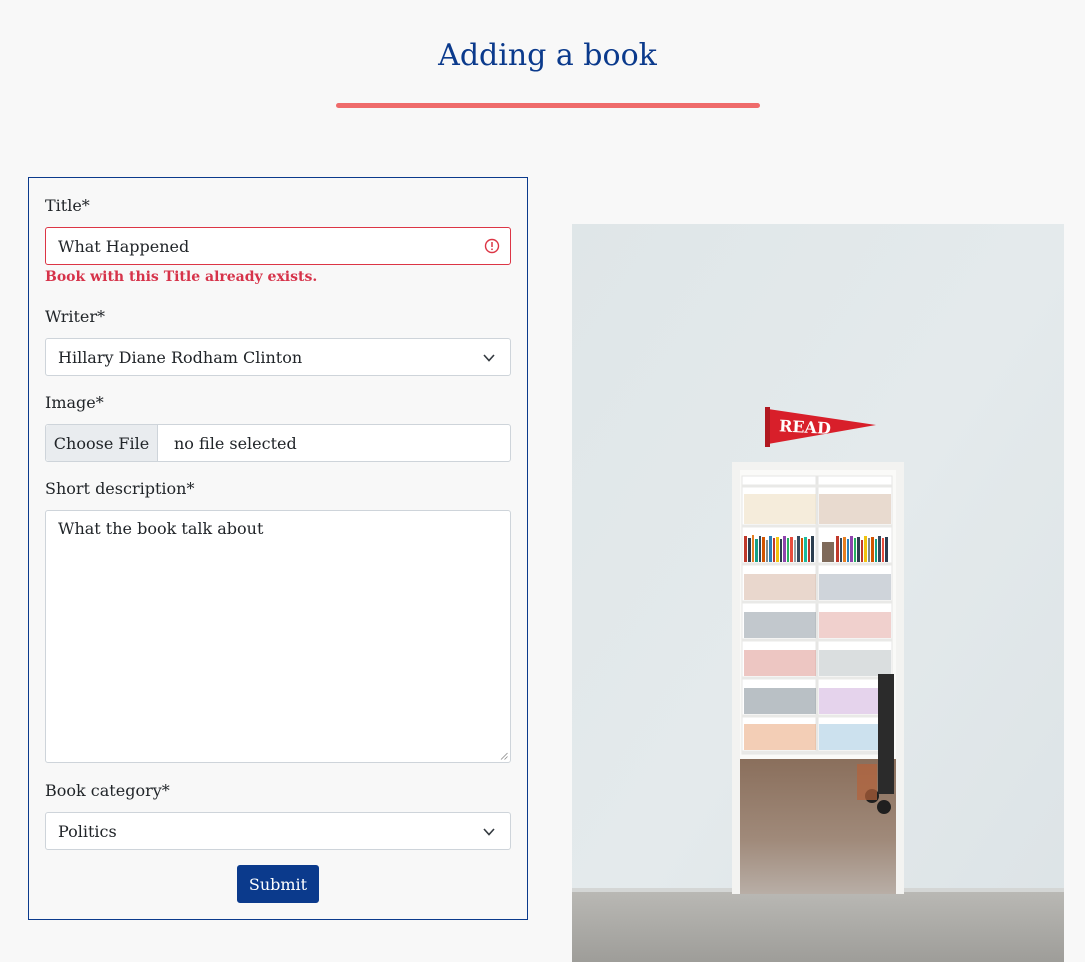 The image size is (1085, 962). Describe the element at coordinates (107, 790) in the screenshot. I see `category-label: Book category*` at that location.